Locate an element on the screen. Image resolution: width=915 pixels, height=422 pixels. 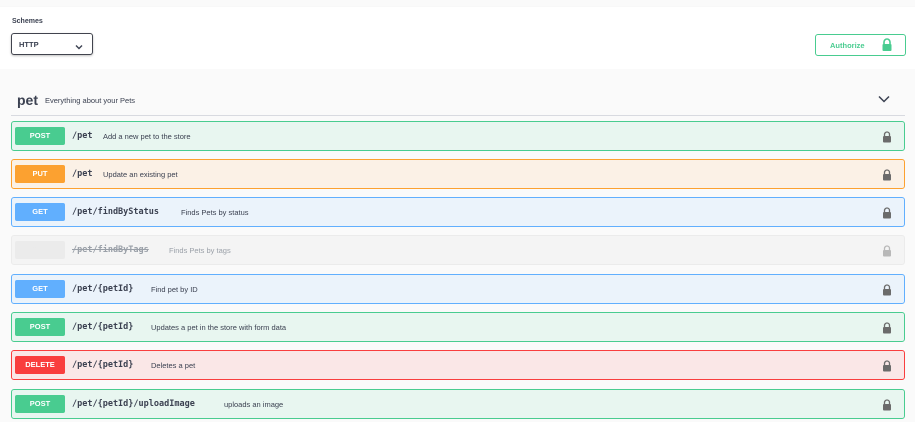
operation-summary: Finds Pets by status is located at coordinates (215, 212).